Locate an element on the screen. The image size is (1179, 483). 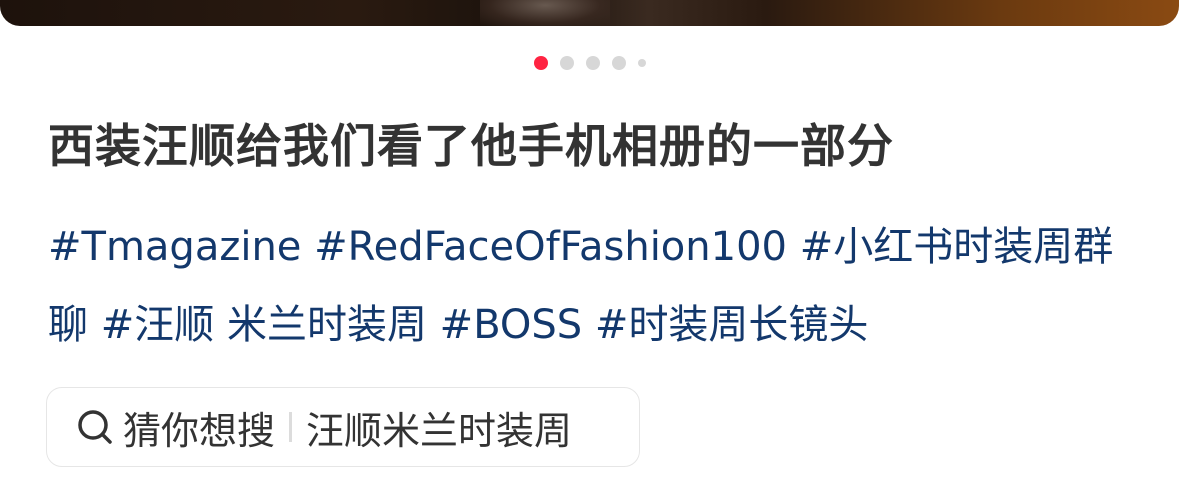
hashtag-link: #Tmagazine is located at coordinates (174, 247).